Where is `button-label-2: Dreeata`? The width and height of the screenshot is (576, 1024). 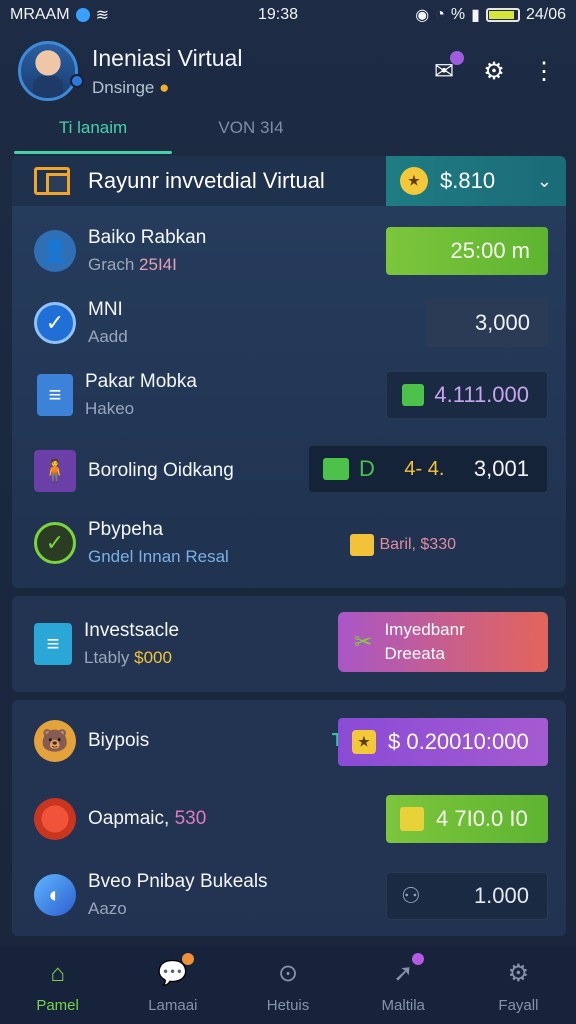
button-label-2: Dreeata is located at coordinates (414, 653).